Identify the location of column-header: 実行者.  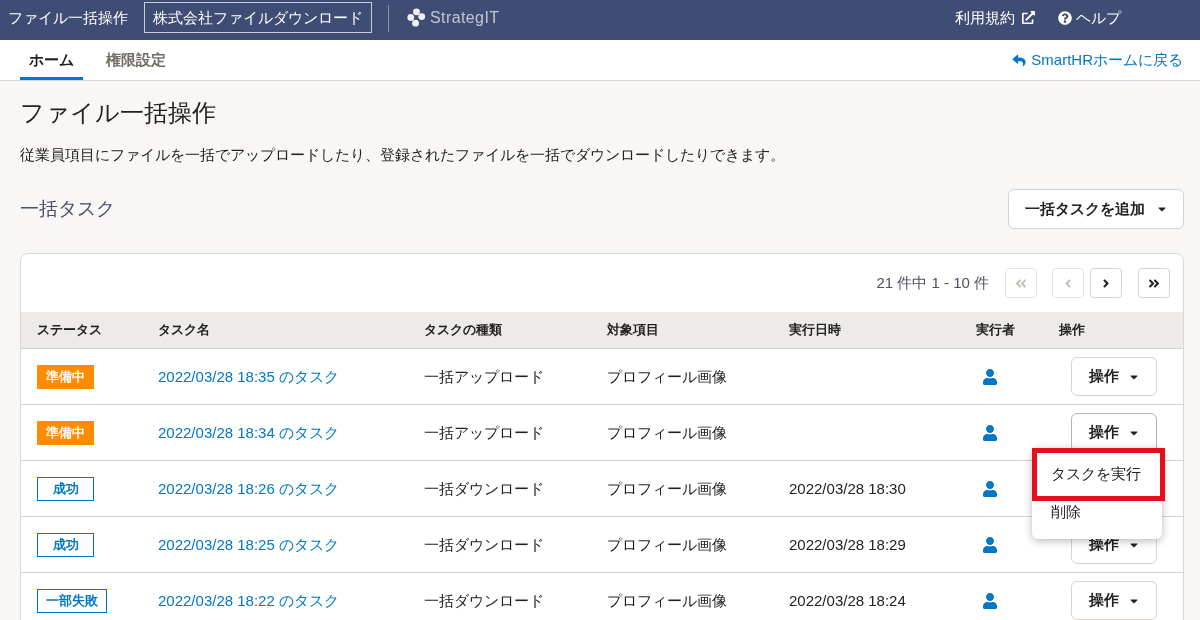
(996, 330).